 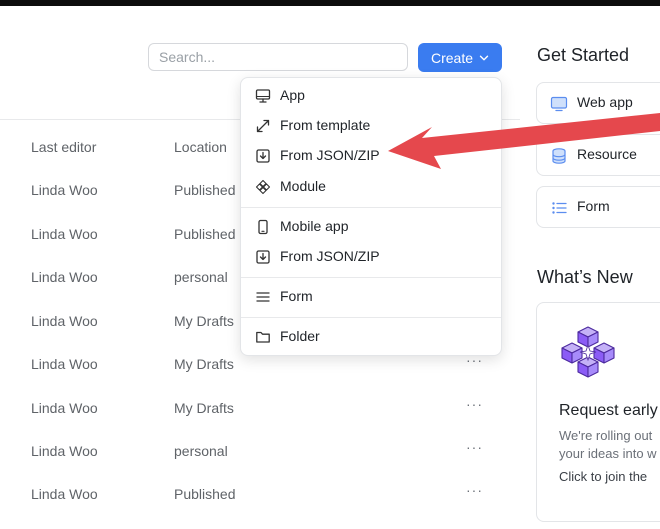 What do you see at coordinates (484, 57) in the screenshot?
I see `chevron-down-icon` at bounding box center [484, 57].